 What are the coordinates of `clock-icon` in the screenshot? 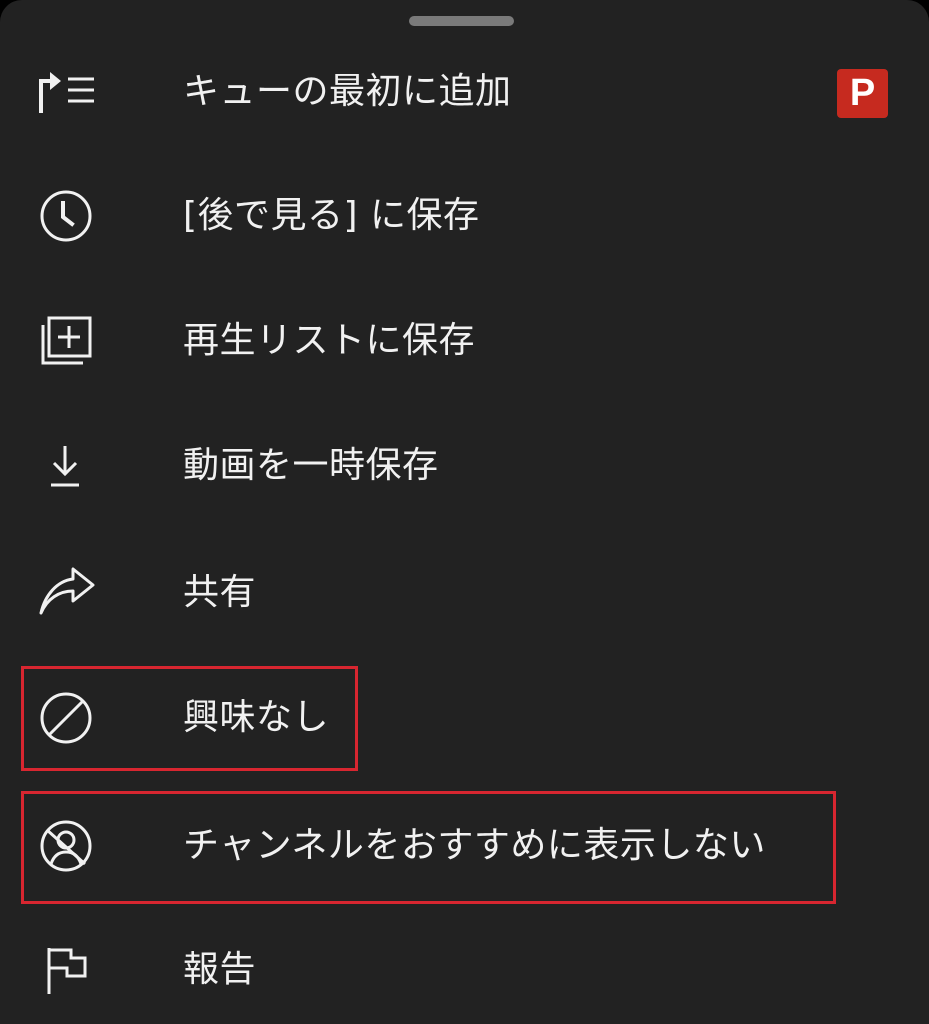 It's located at (67, 216).